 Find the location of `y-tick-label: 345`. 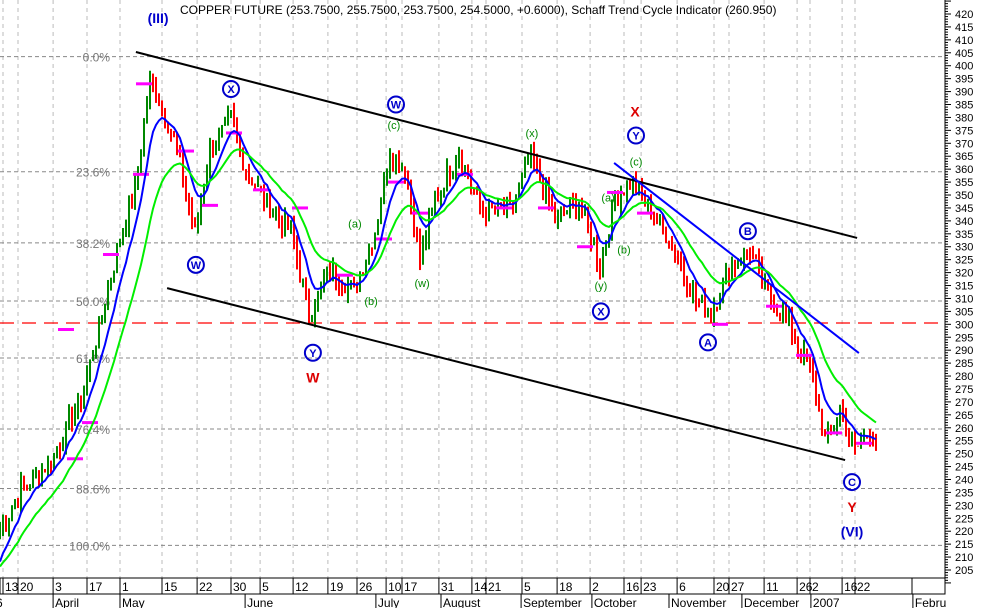

y-tick-label: 345 is located at coordinates (964, 209).